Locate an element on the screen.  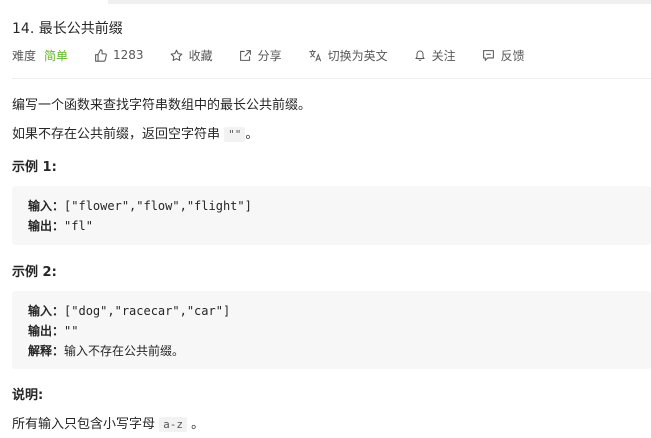
explain-value: 输入不存在公共前缀。 is located at coordinates (124, 351).